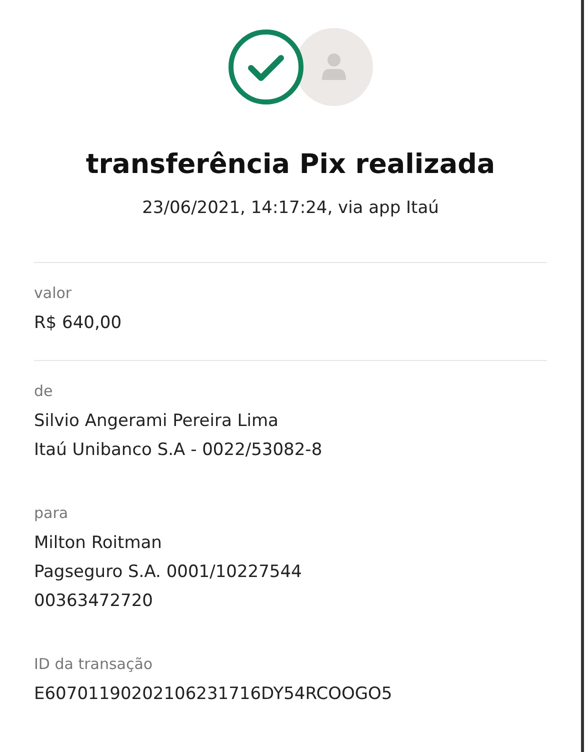 The image size is (588, 752). What do you see at coordinates (179, 450) in the screenshot?
I see `field-value: Itaú Unibanco S.A - 0022/53082-8` at bounding box center [179, 450].